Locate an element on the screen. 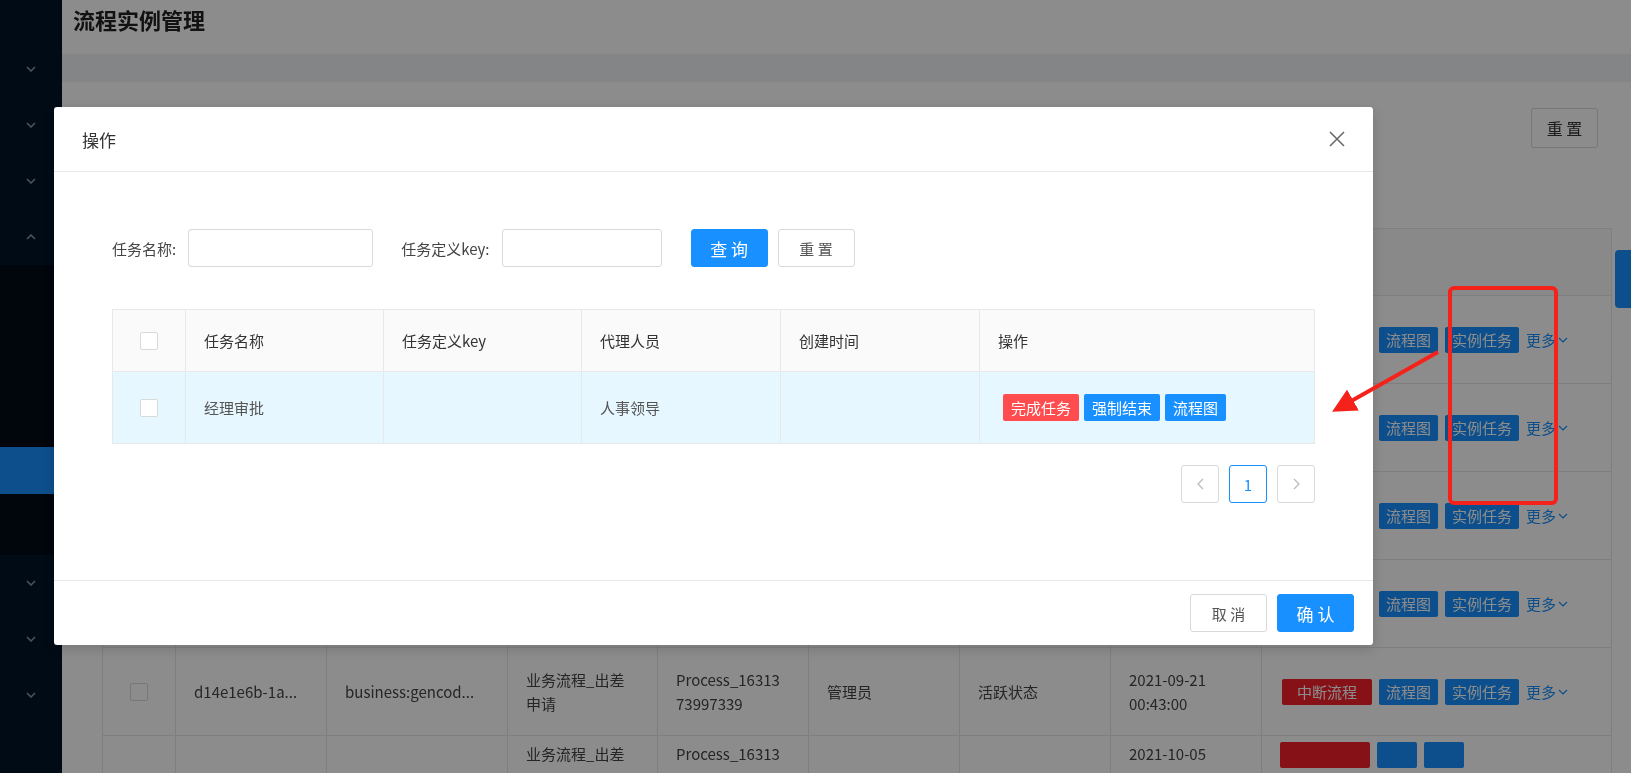  table-cell-text: 业务流程_出差申请 is located at coordinates (576, 691).